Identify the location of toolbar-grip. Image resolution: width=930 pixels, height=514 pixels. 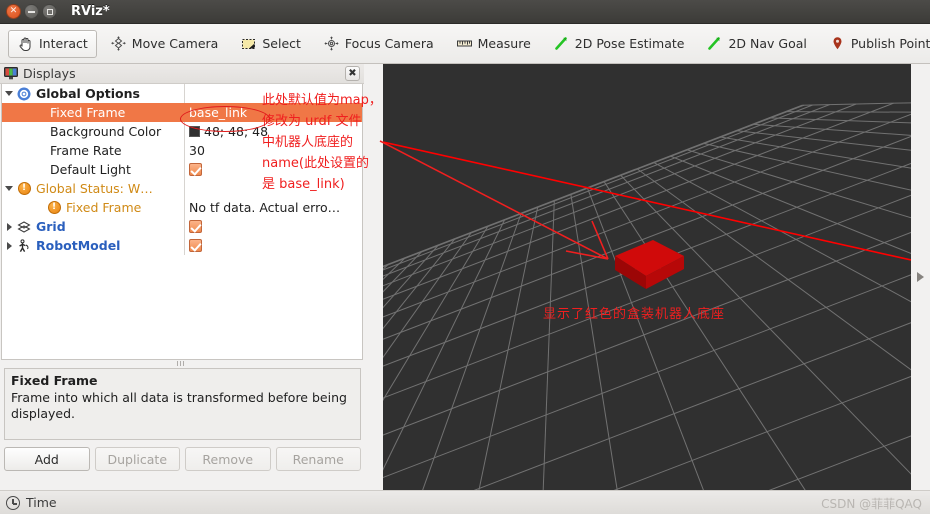
(4, 44).